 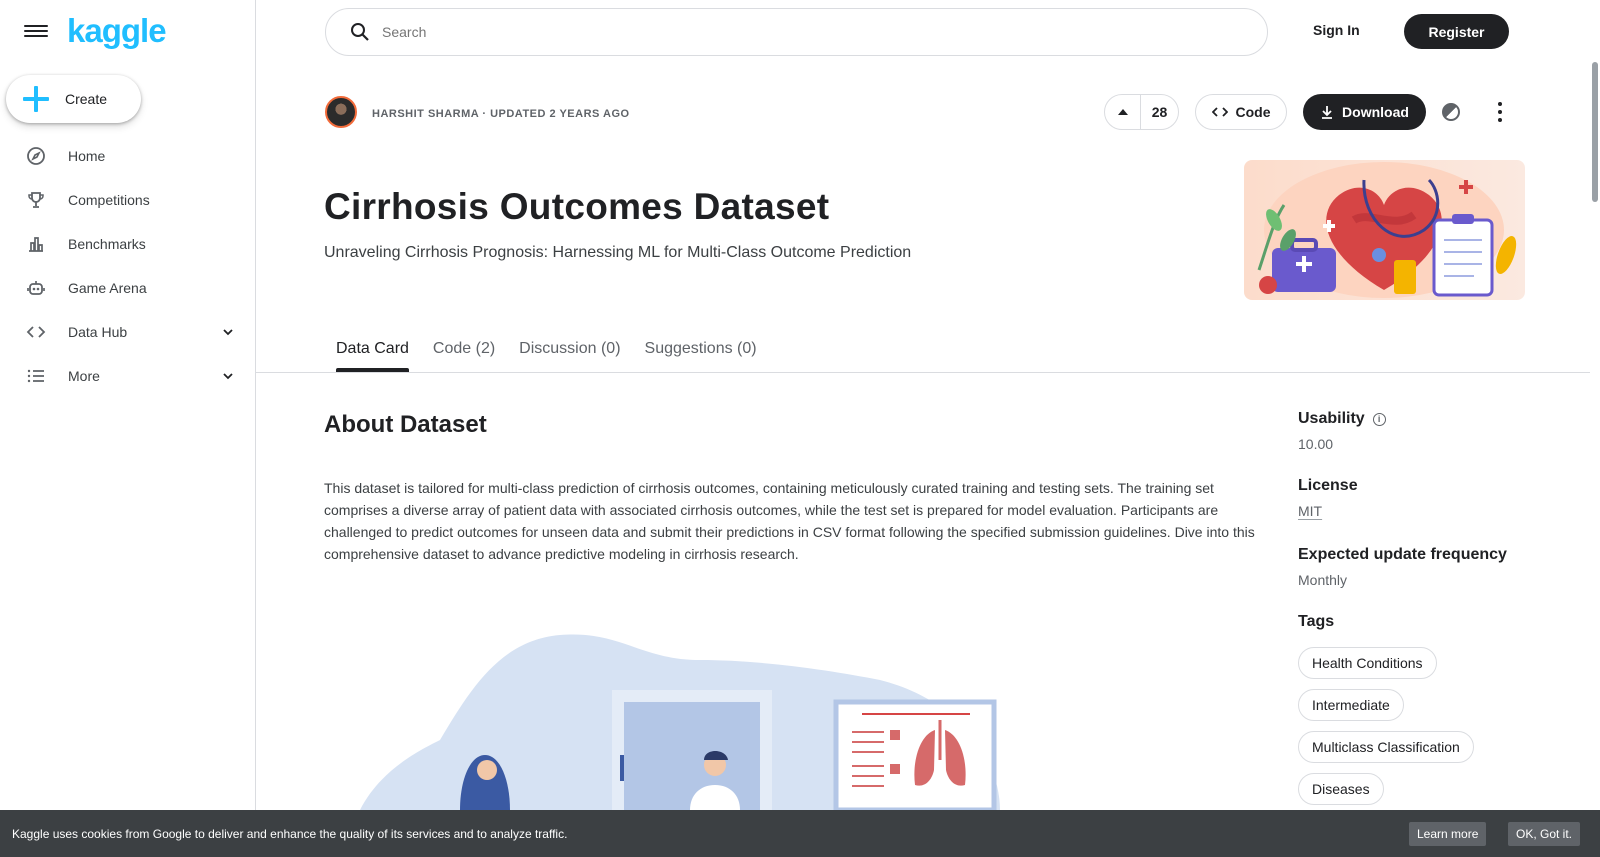 I want to click on create-button: Create, so click(x=73, y=99).